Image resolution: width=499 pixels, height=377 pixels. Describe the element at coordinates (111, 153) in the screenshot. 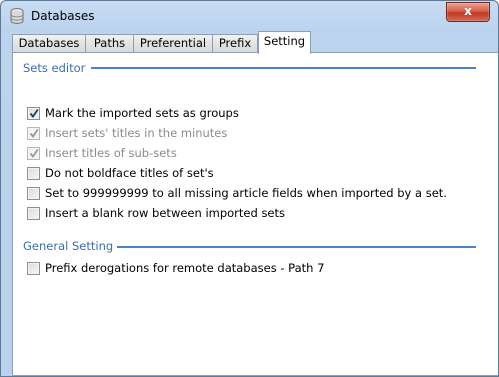

I see `option-label: Insert titles of sub-sets` at that location.